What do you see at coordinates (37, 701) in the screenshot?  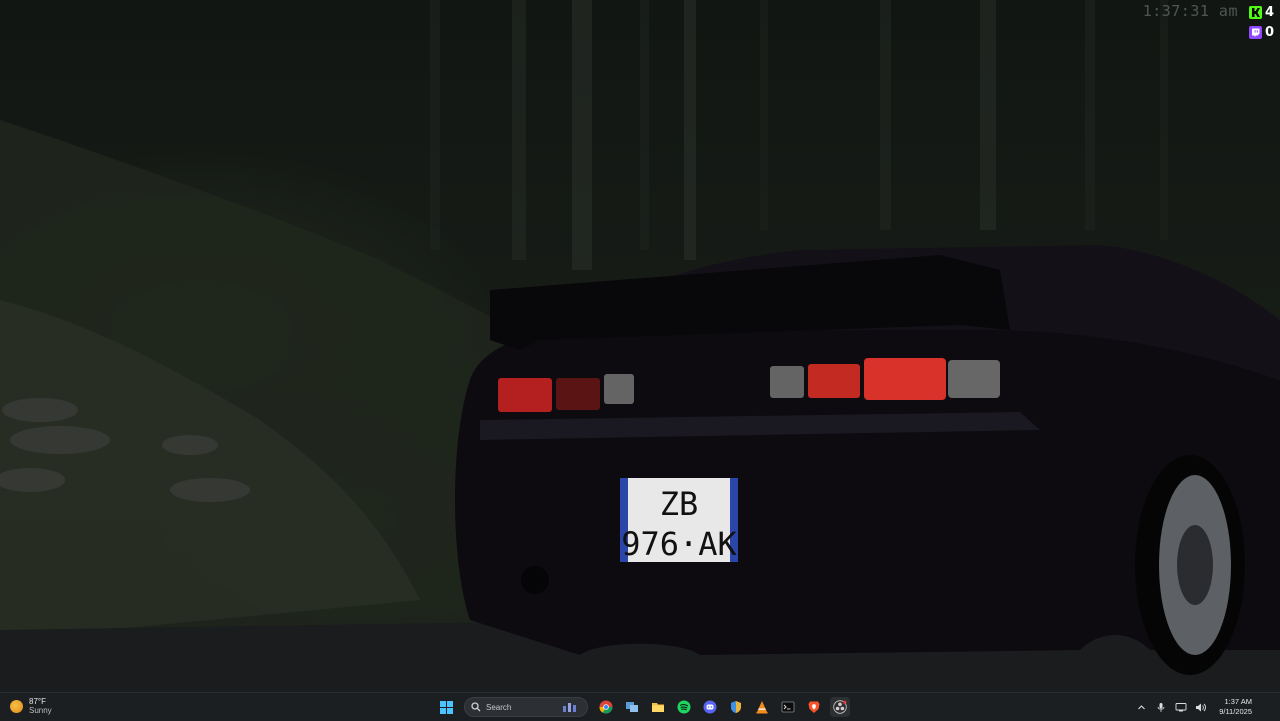 I see `weather-temperature: 87°F` at bounding box center [37, 701].